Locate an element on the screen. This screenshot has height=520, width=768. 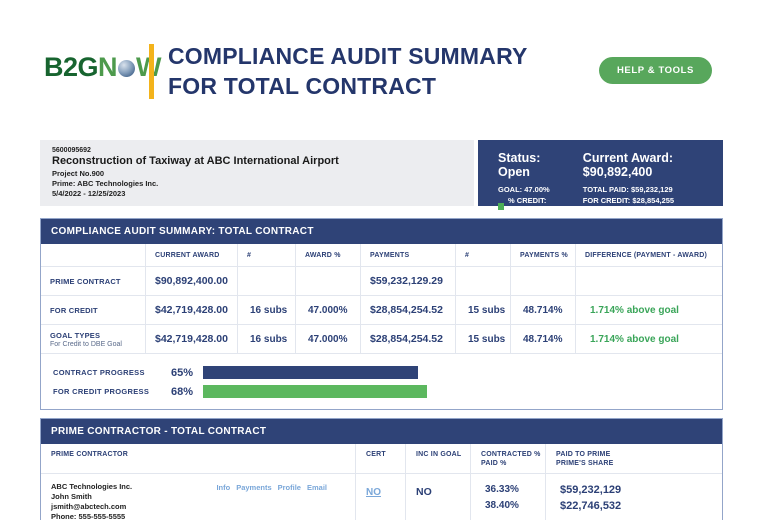
current-award-value: $90,892,400.00 is located at coordinates (192, 281).